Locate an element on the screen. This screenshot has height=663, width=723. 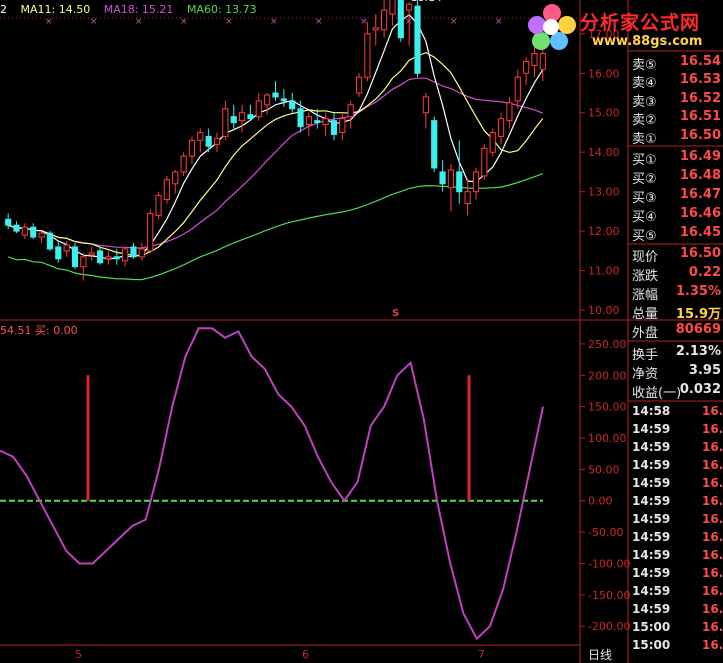
bid-value: 16.48 is located at coordinates (700, 175).